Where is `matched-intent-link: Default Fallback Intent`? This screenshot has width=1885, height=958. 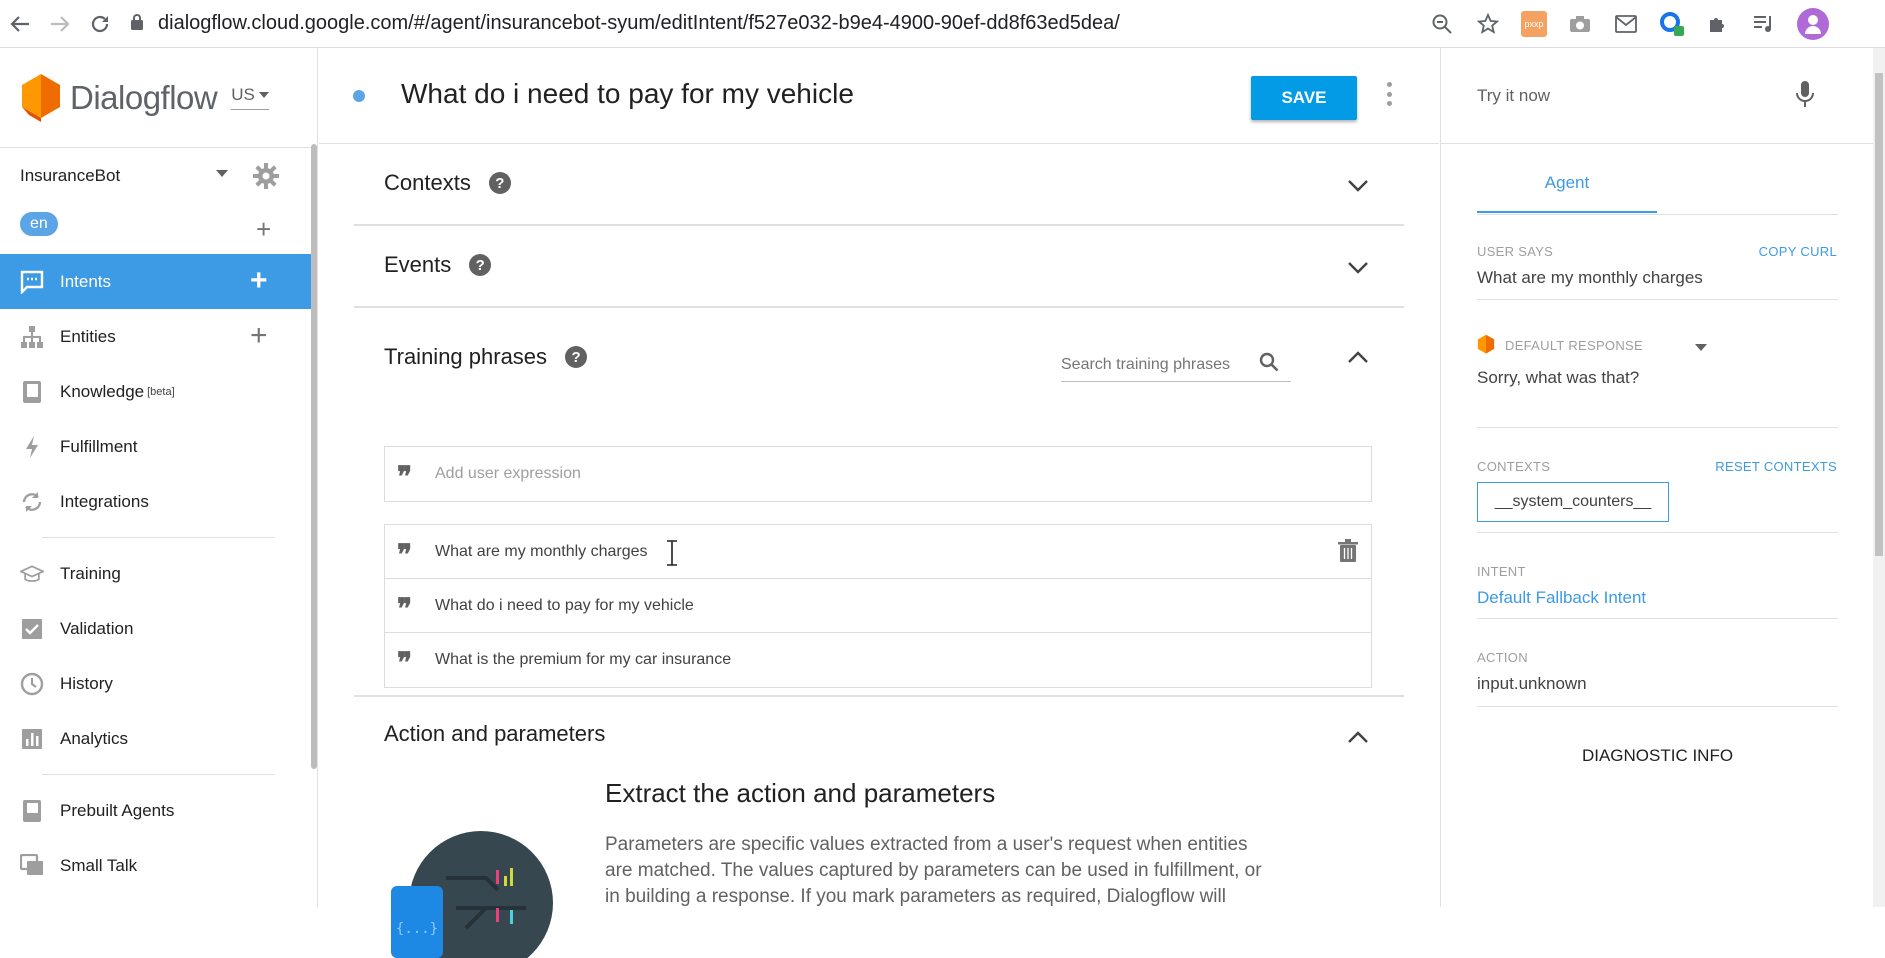
matched-intent-link: Default Fallback Intent is located at coordinates (1561, 598).